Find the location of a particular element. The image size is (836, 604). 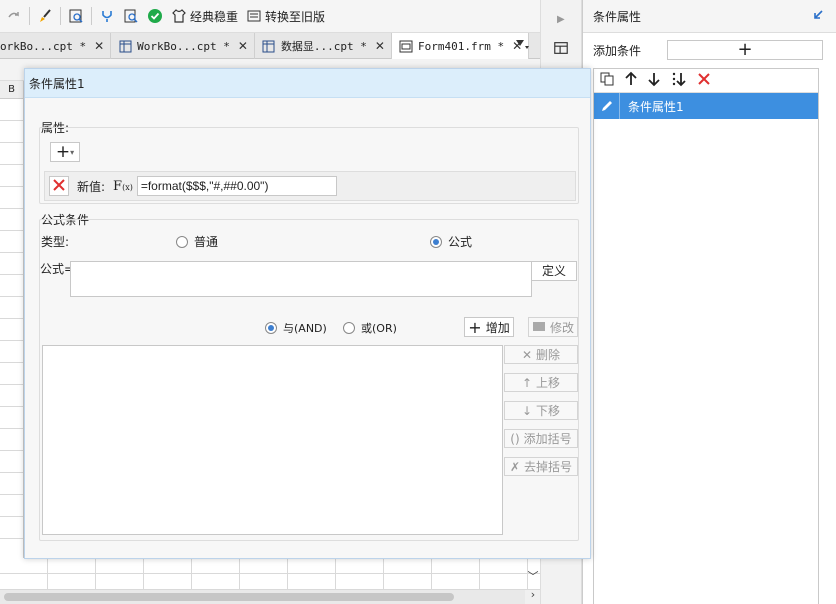

theme-classic-button: 经典稳重 is located at coordinates (204, 16).